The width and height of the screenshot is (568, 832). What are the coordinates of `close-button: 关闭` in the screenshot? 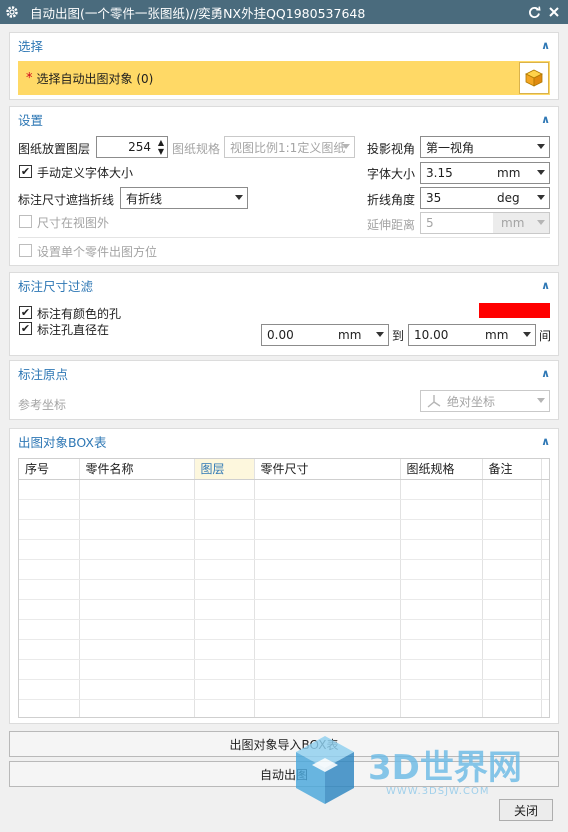 It's located at (526, 810).